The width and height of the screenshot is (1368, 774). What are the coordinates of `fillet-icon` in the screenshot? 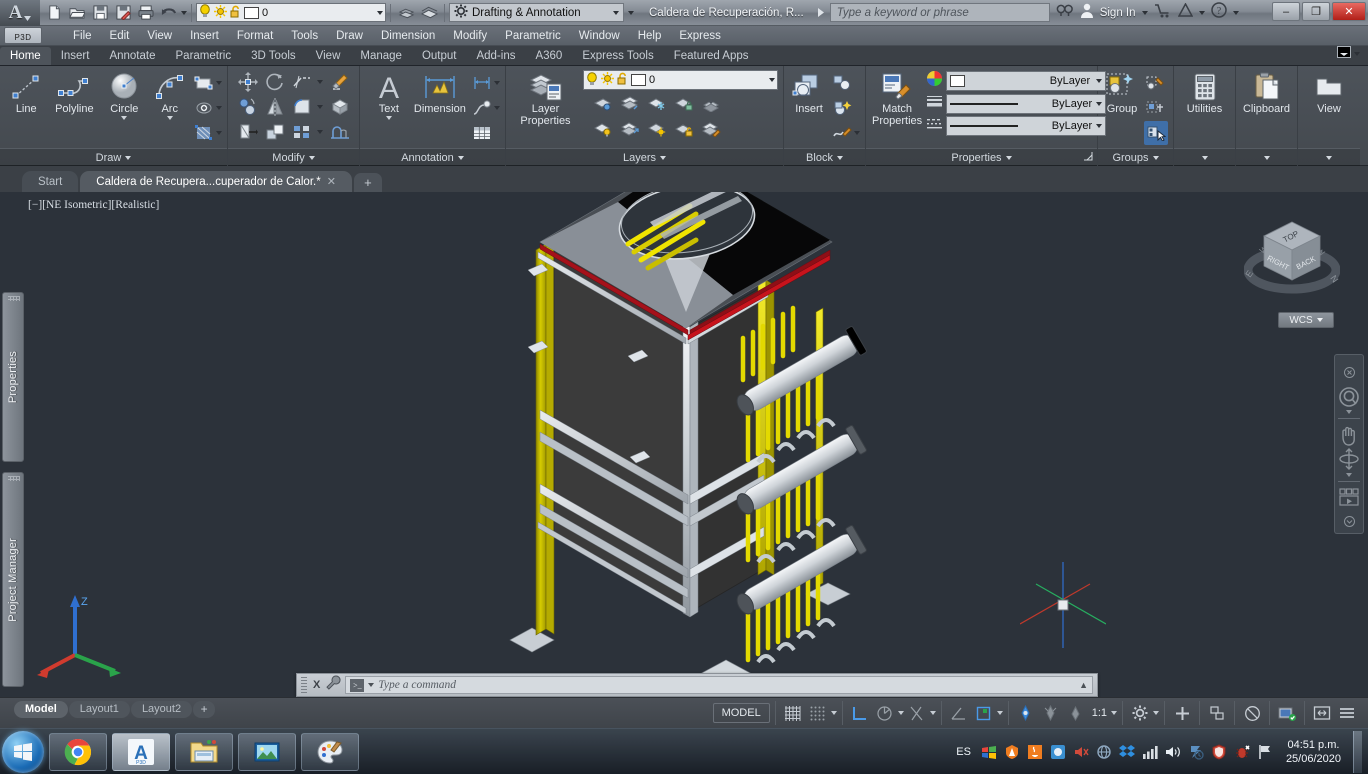 It's located at (302, 107).